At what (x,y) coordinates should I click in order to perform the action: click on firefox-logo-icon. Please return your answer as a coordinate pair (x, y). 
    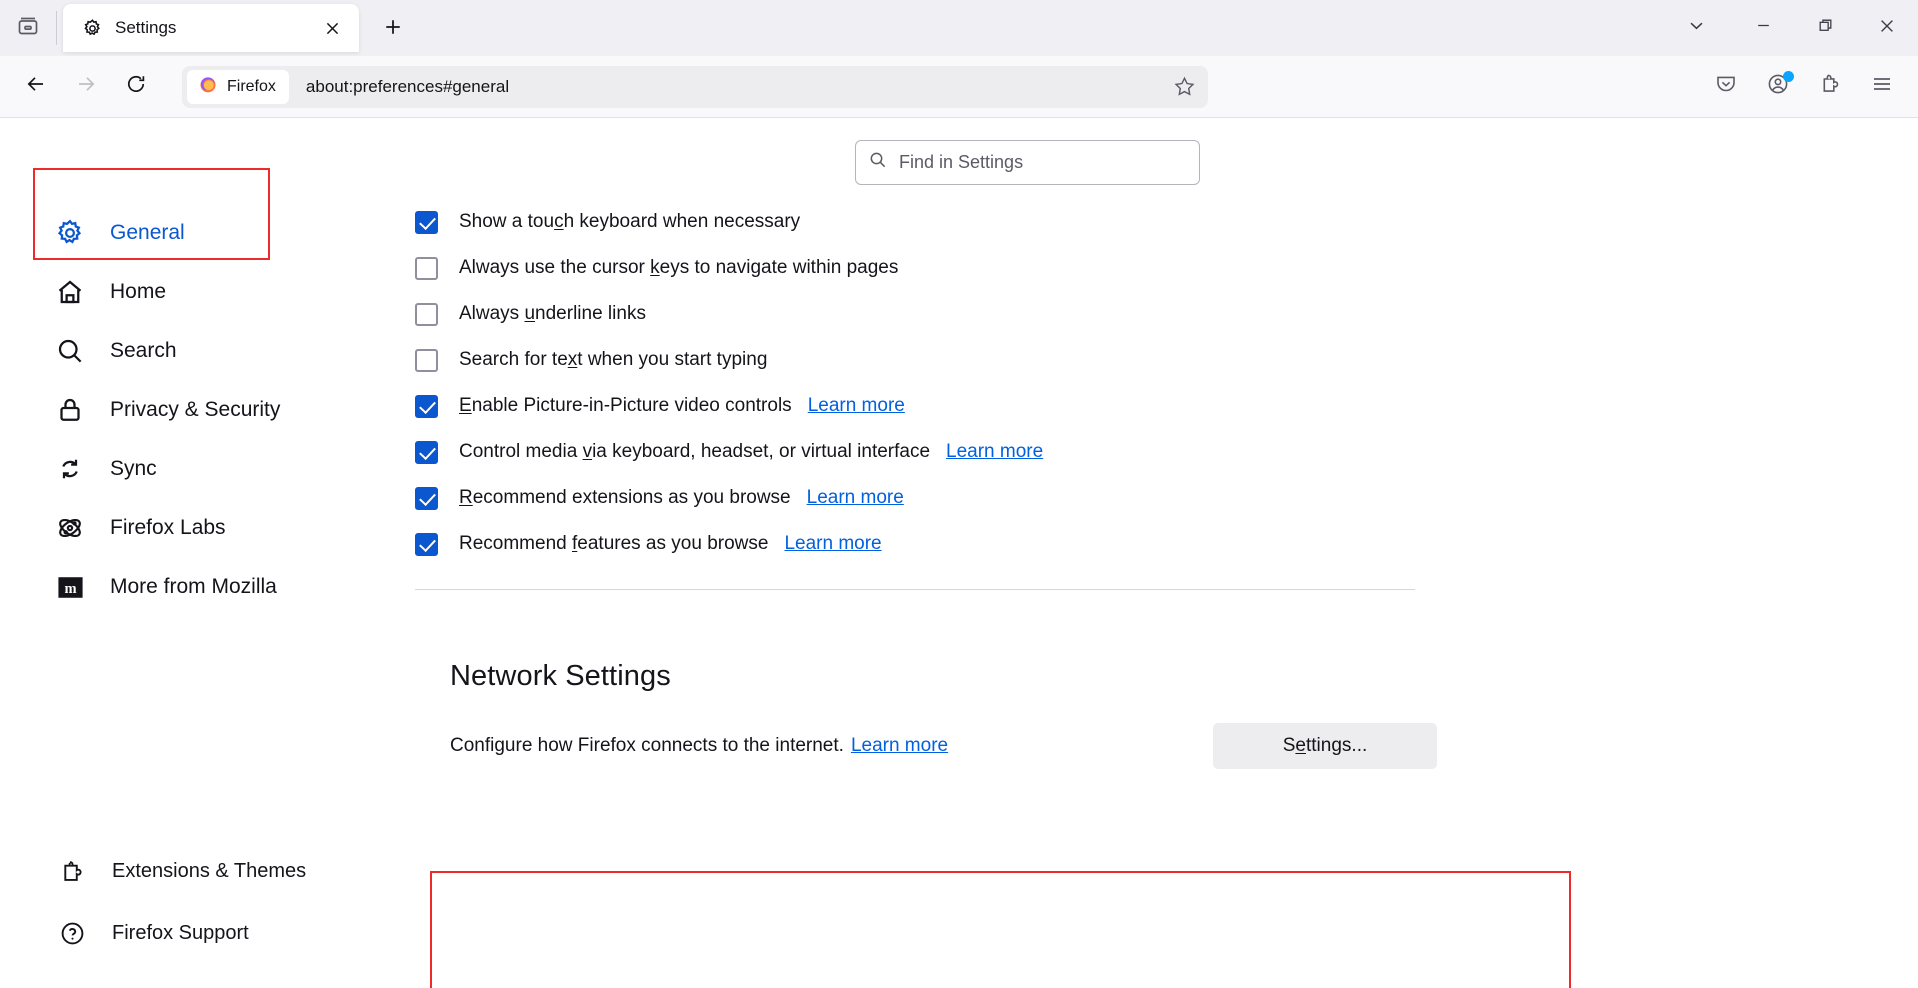
    Looking at the image, I should click on (208, 86).